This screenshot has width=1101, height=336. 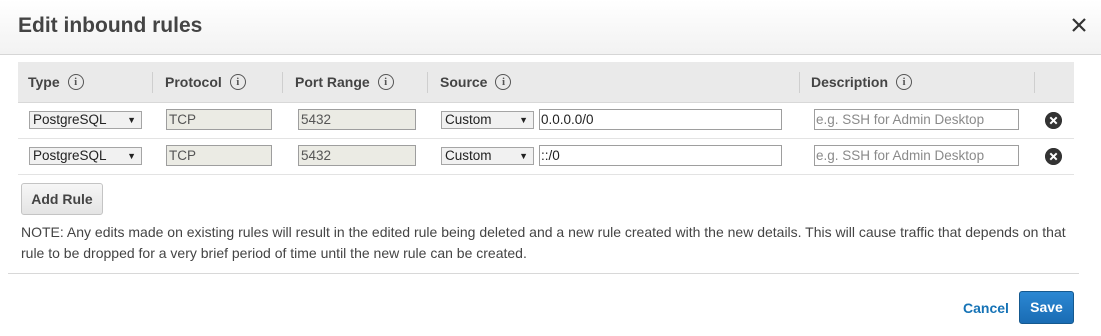 What do you see at coordinates (110, 25) in the screenshot?
I see `dialog-title: Edit inbound rules` at bounding box center [110, 25].